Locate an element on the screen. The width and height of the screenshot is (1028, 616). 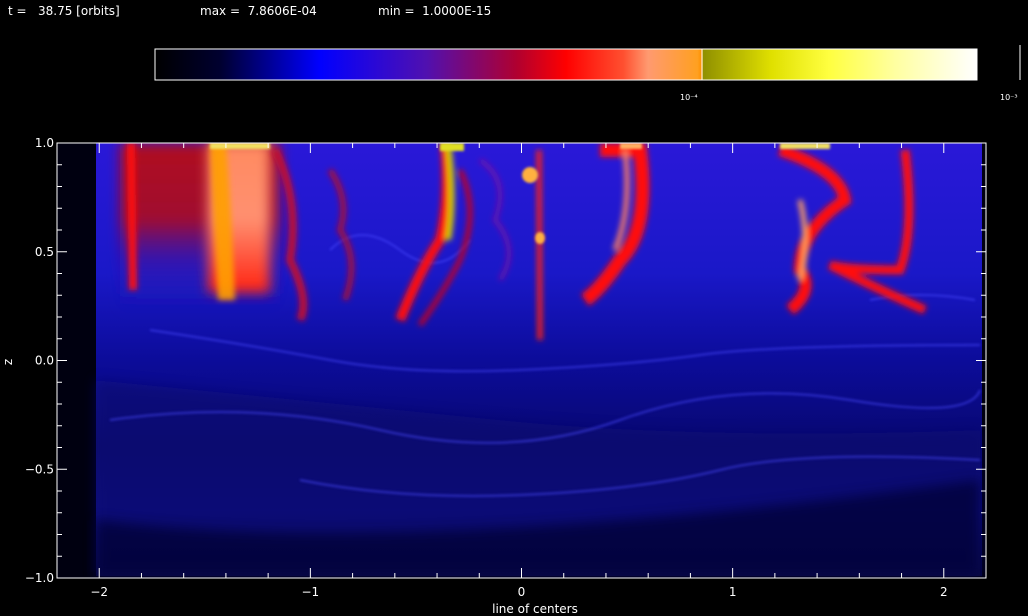
x-tick-label: 0 is located at coordinates (522, 592).